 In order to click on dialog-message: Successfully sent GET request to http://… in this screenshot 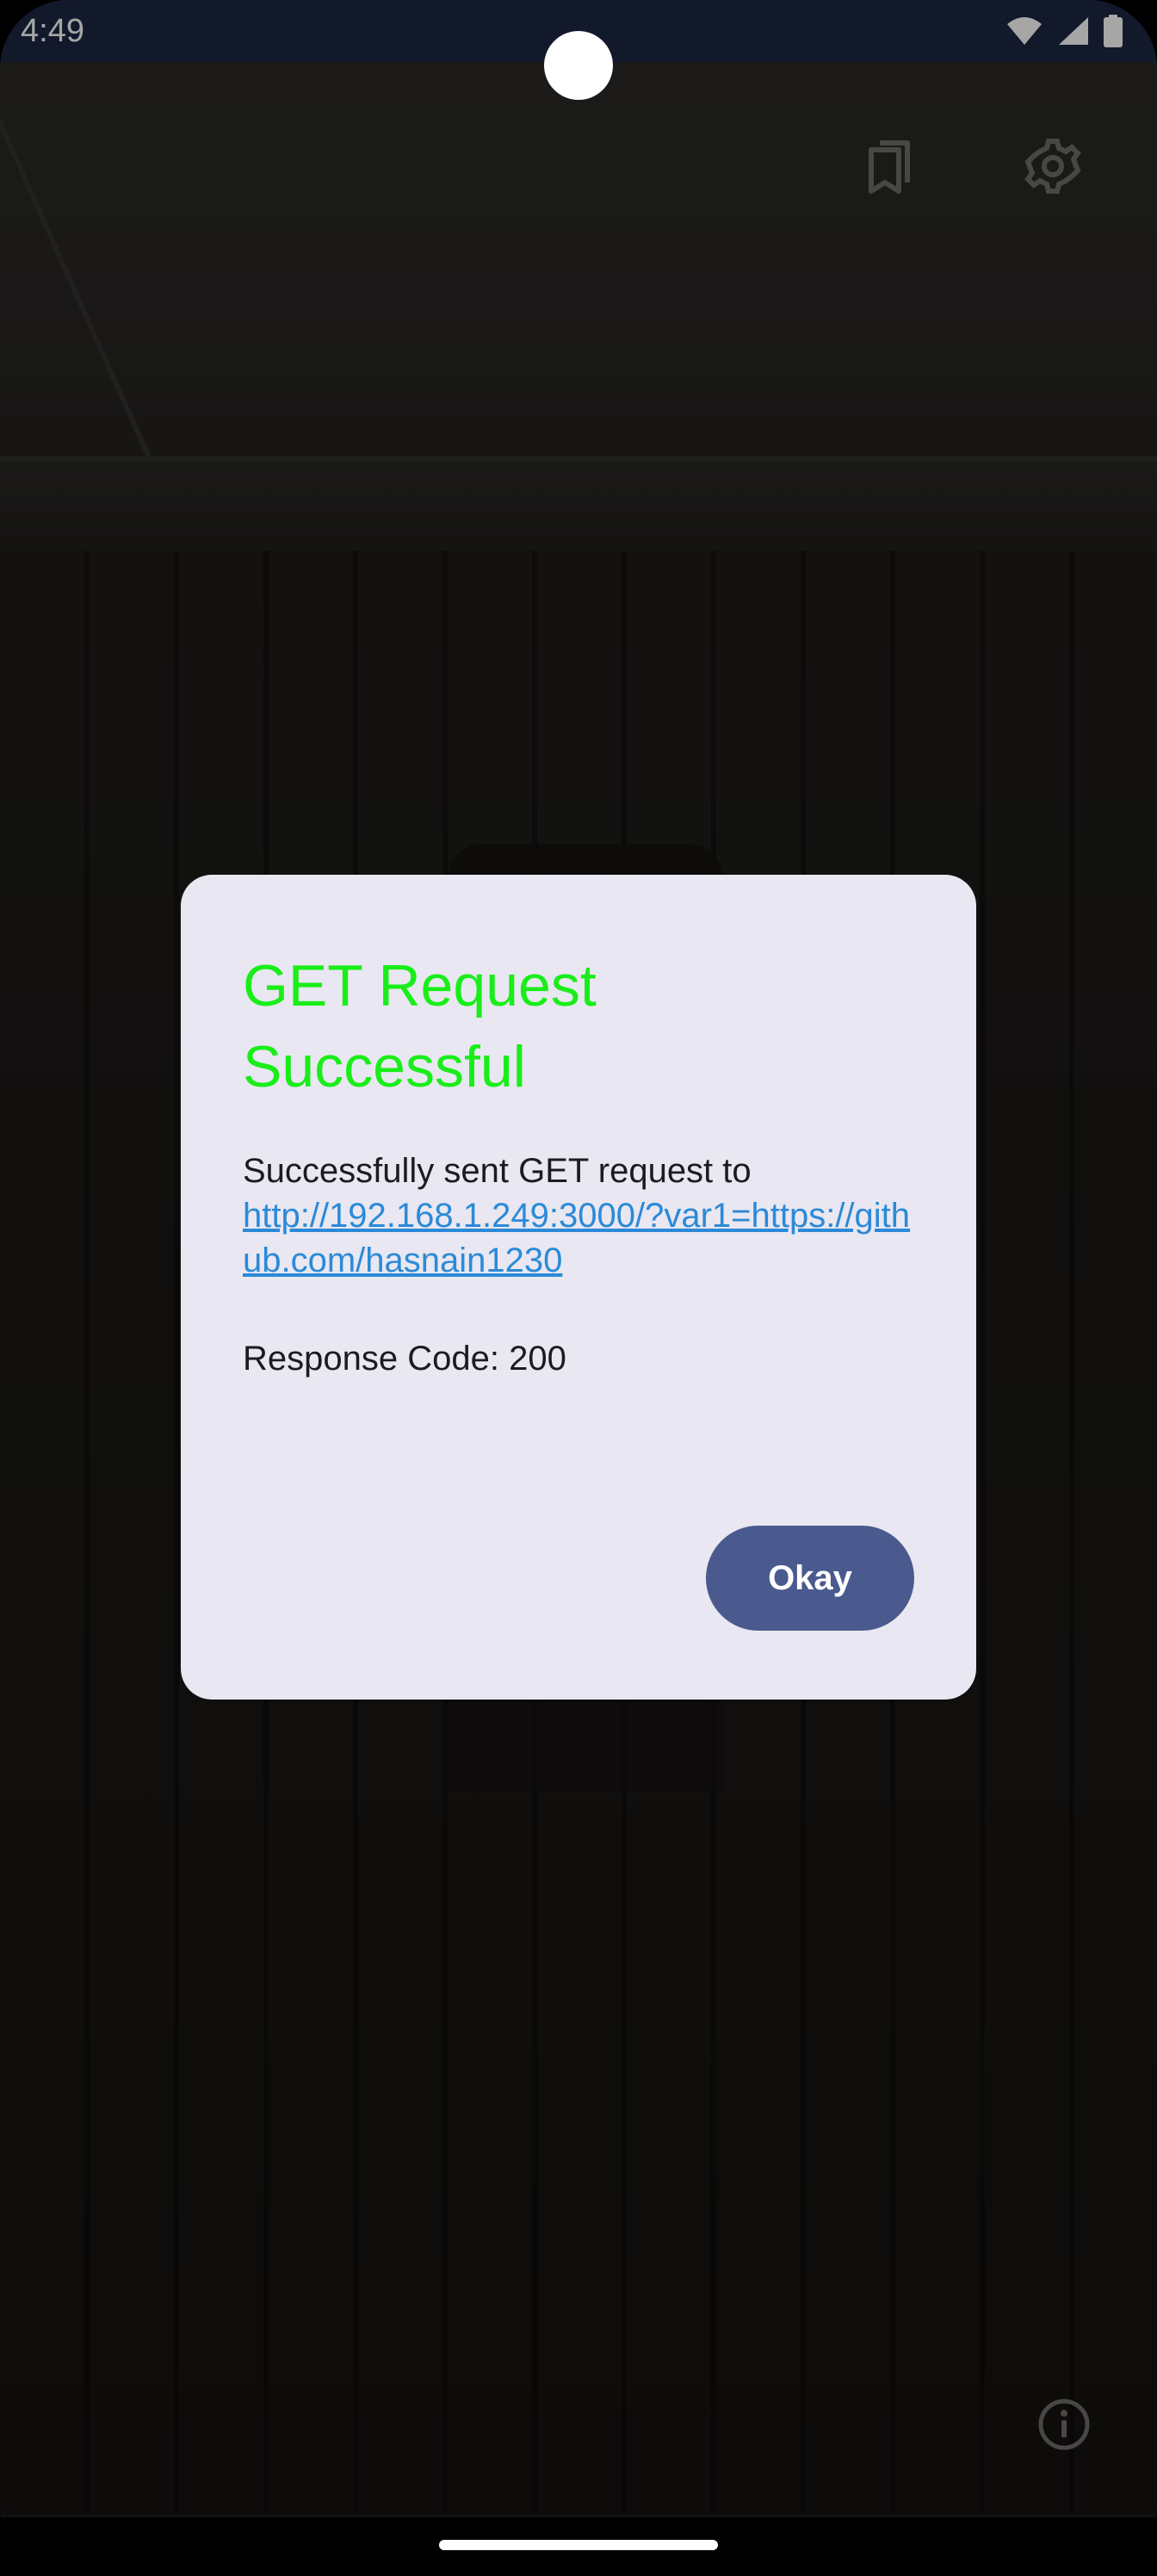, I will do `click(587, 1216)`.